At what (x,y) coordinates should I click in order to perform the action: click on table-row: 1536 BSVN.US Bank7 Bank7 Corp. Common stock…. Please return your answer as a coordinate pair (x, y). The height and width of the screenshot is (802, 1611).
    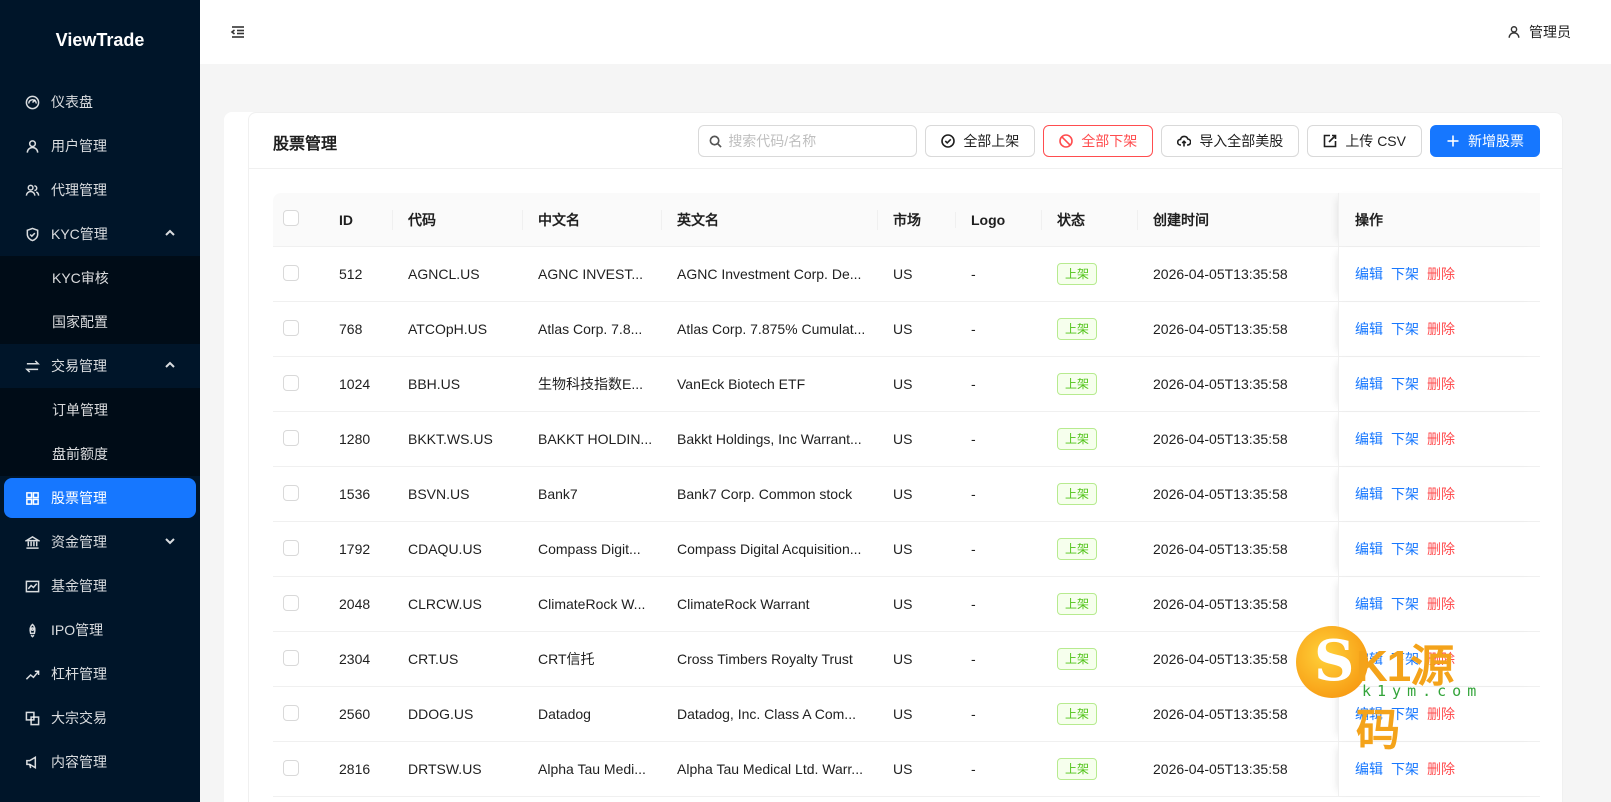
    Looking at the image, I should click on (906, 494).